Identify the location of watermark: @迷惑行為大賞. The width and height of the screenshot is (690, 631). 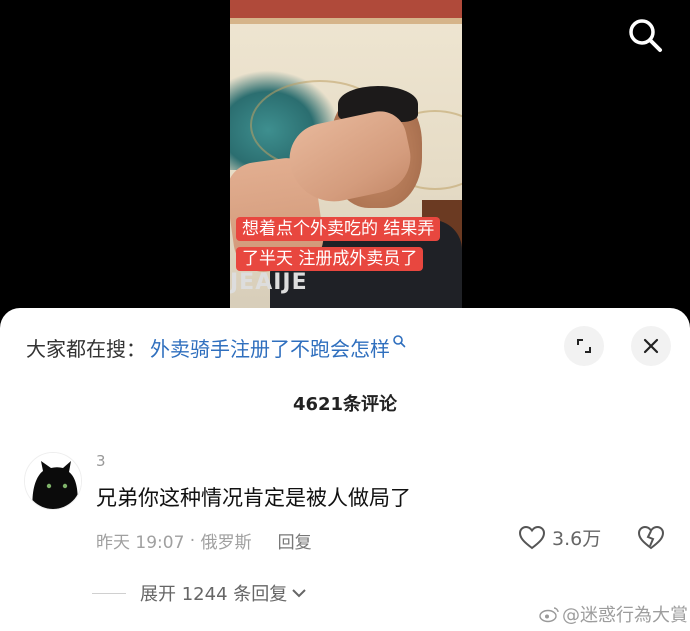
(613, 614).